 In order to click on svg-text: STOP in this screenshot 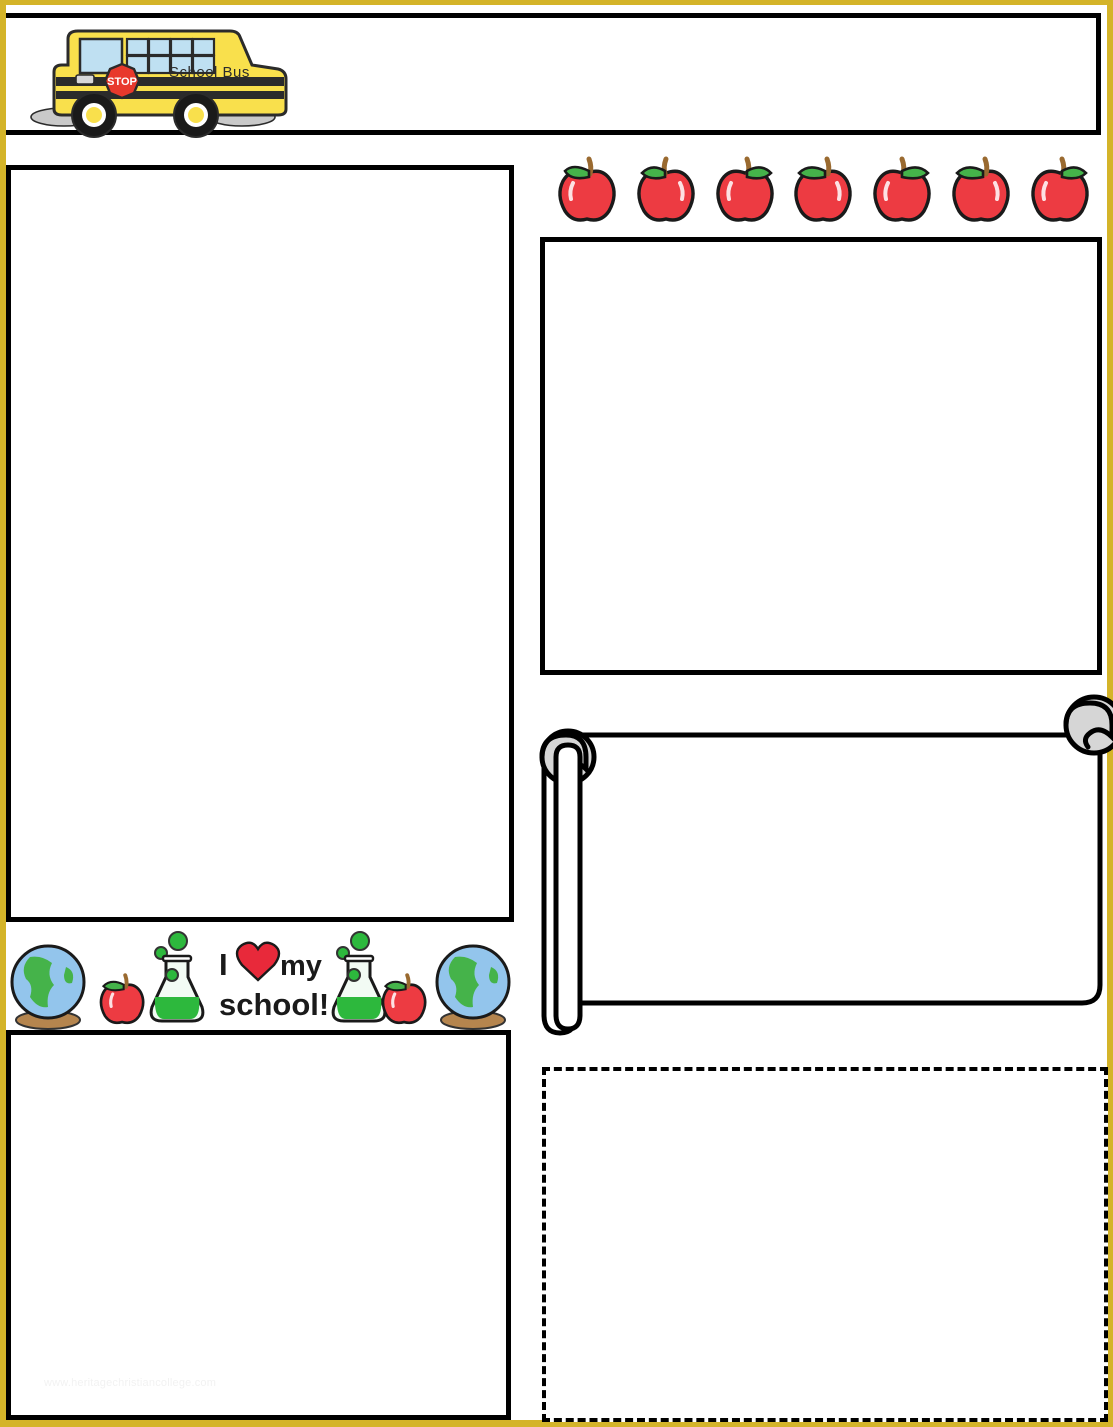, I will do `click(122, 82)`.